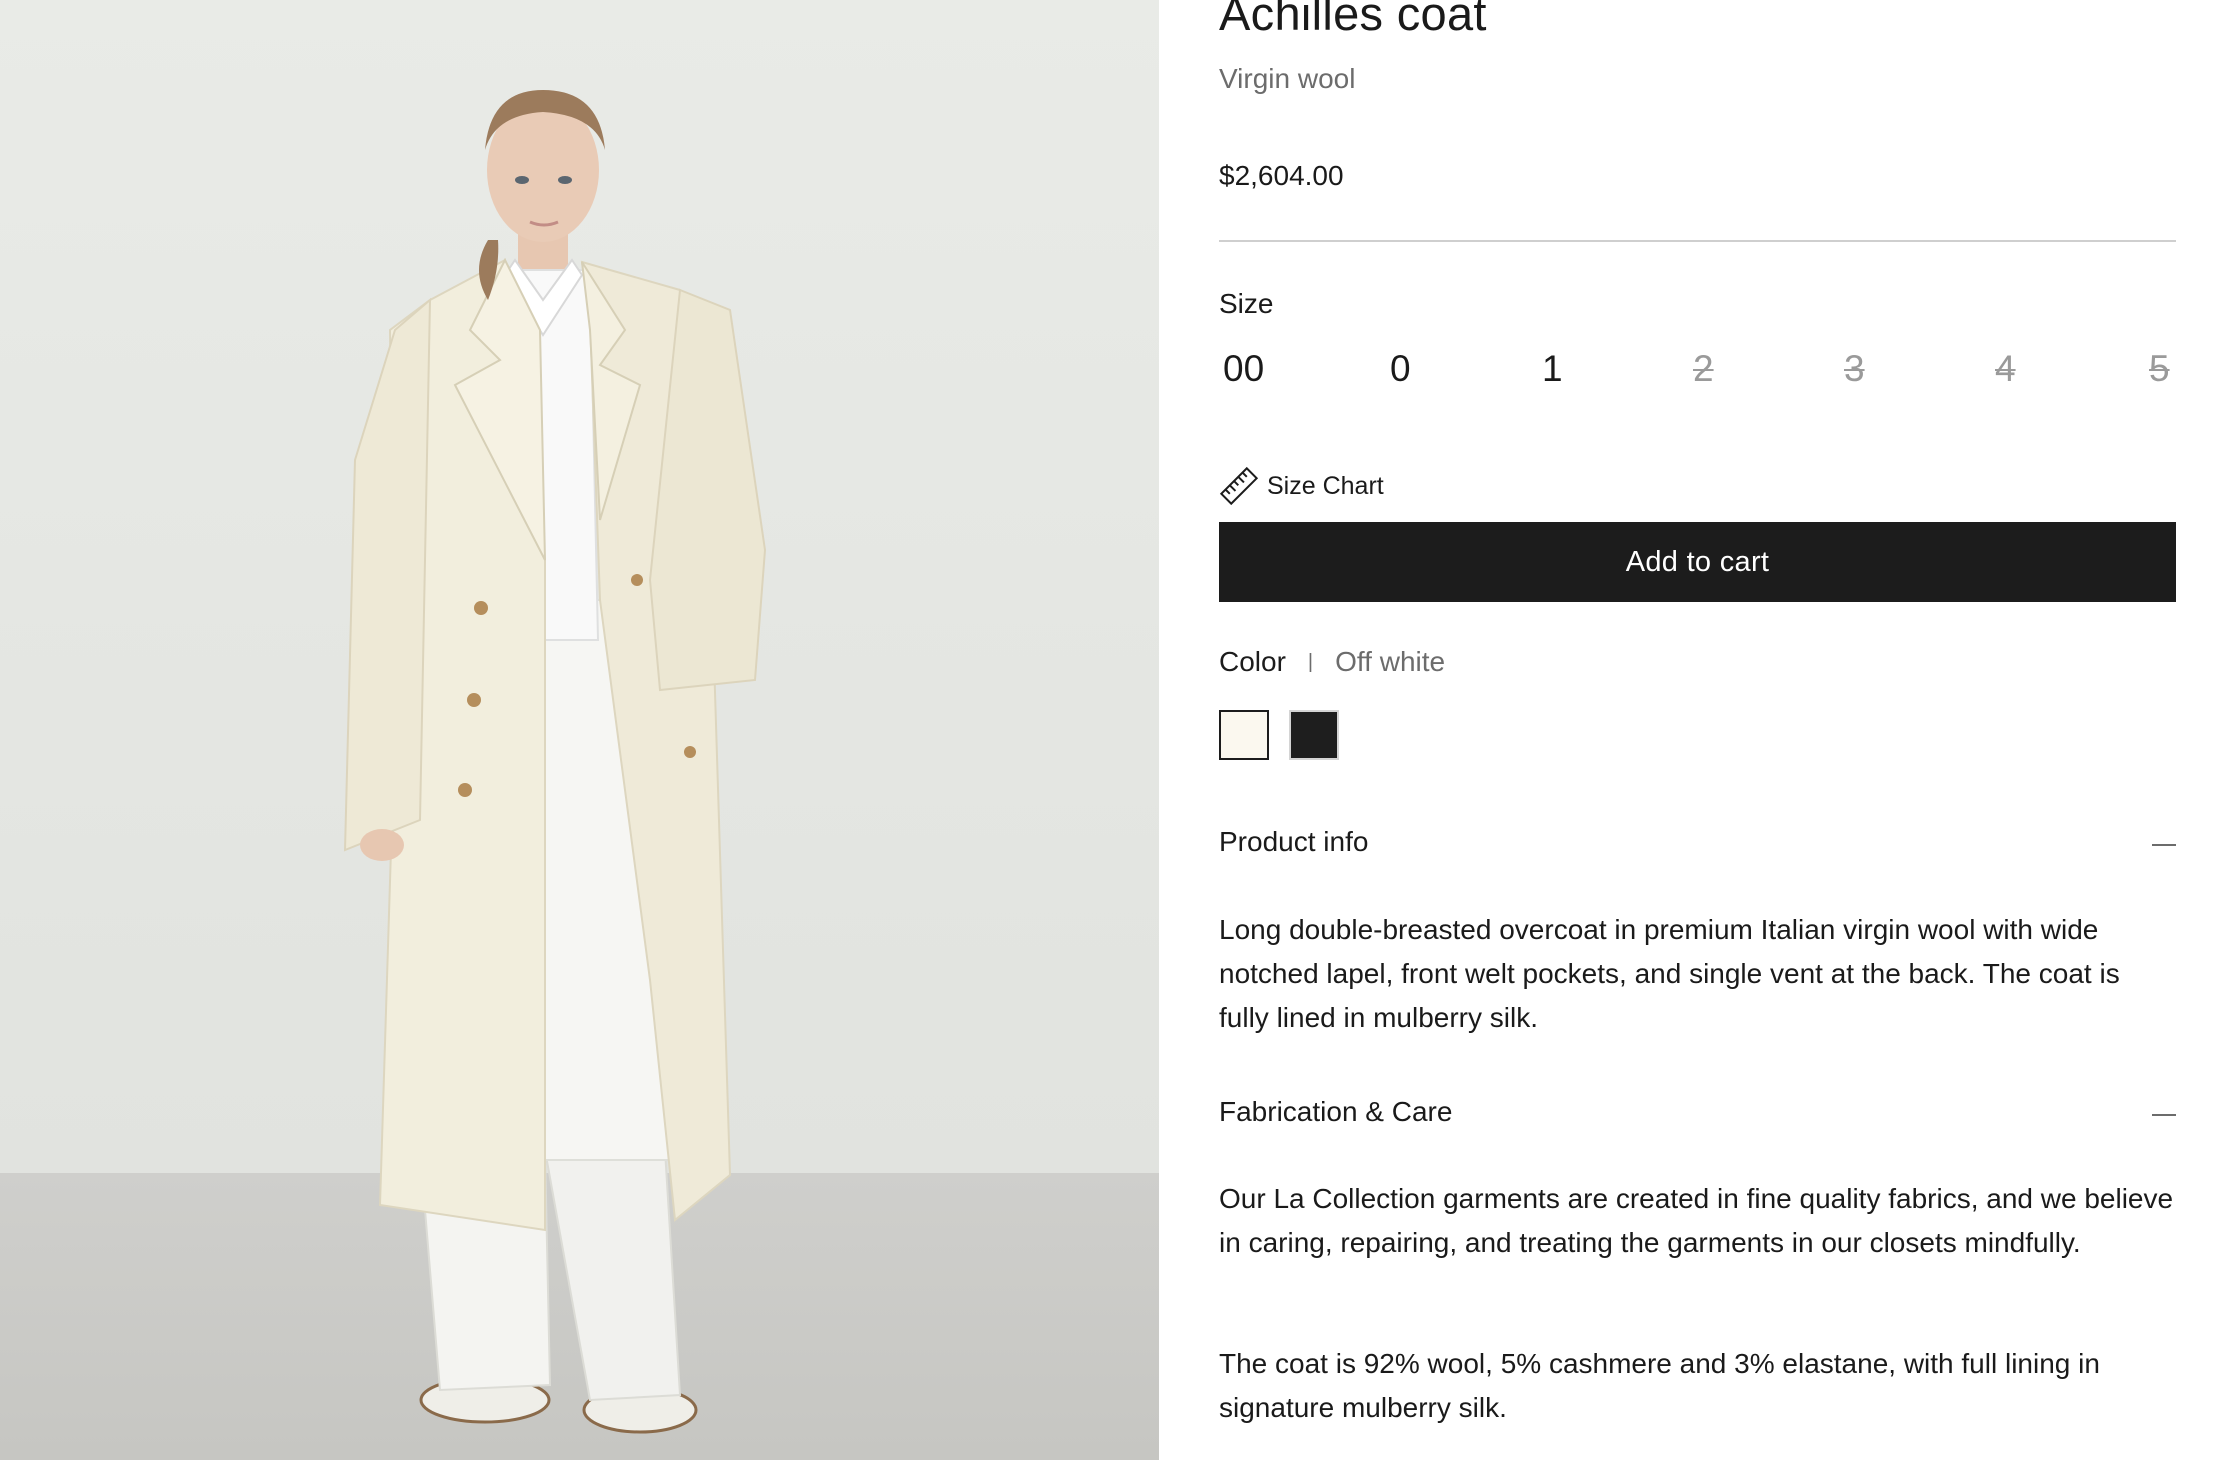  I want to click on selected-color-value: Off white, so click(1390, 661).